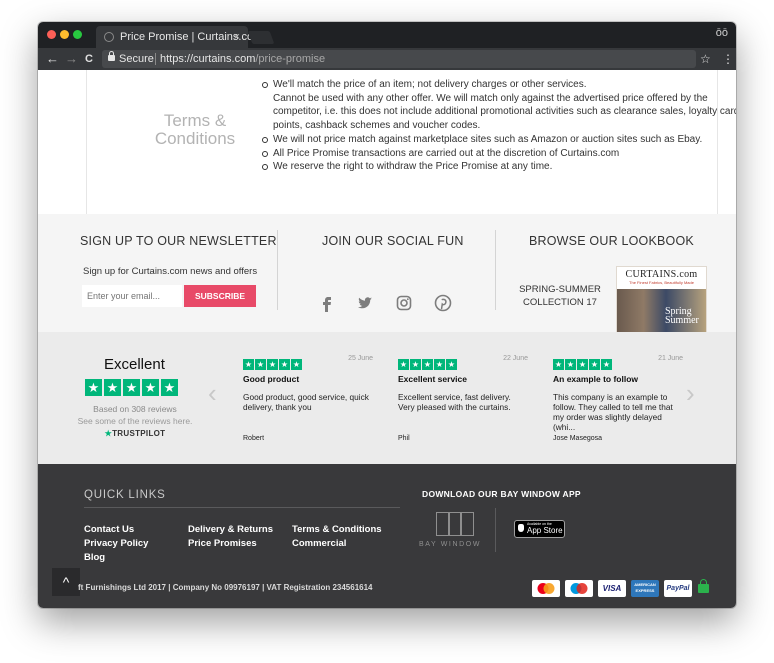 This screenshot has height=663, width=774. I want to click on footer-link-price-promises: Price Promises, so click(222, 543).